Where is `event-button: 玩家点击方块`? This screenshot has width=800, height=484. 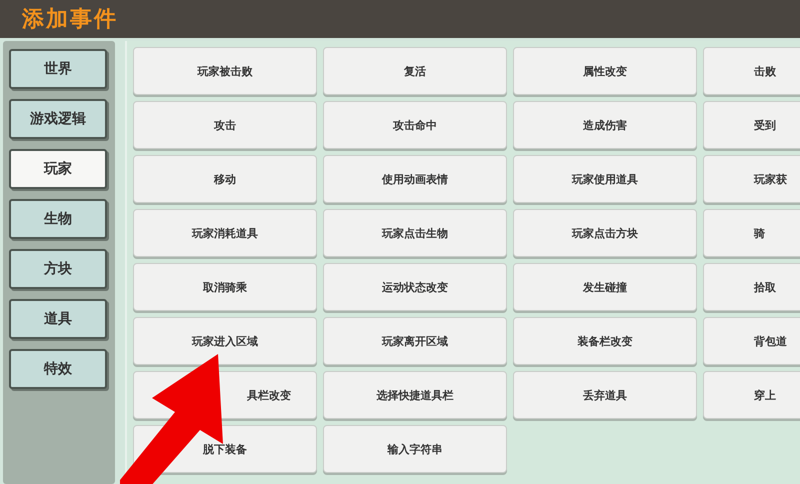 event-button: 玩家点击方块 is located at coordinates (605, 233).